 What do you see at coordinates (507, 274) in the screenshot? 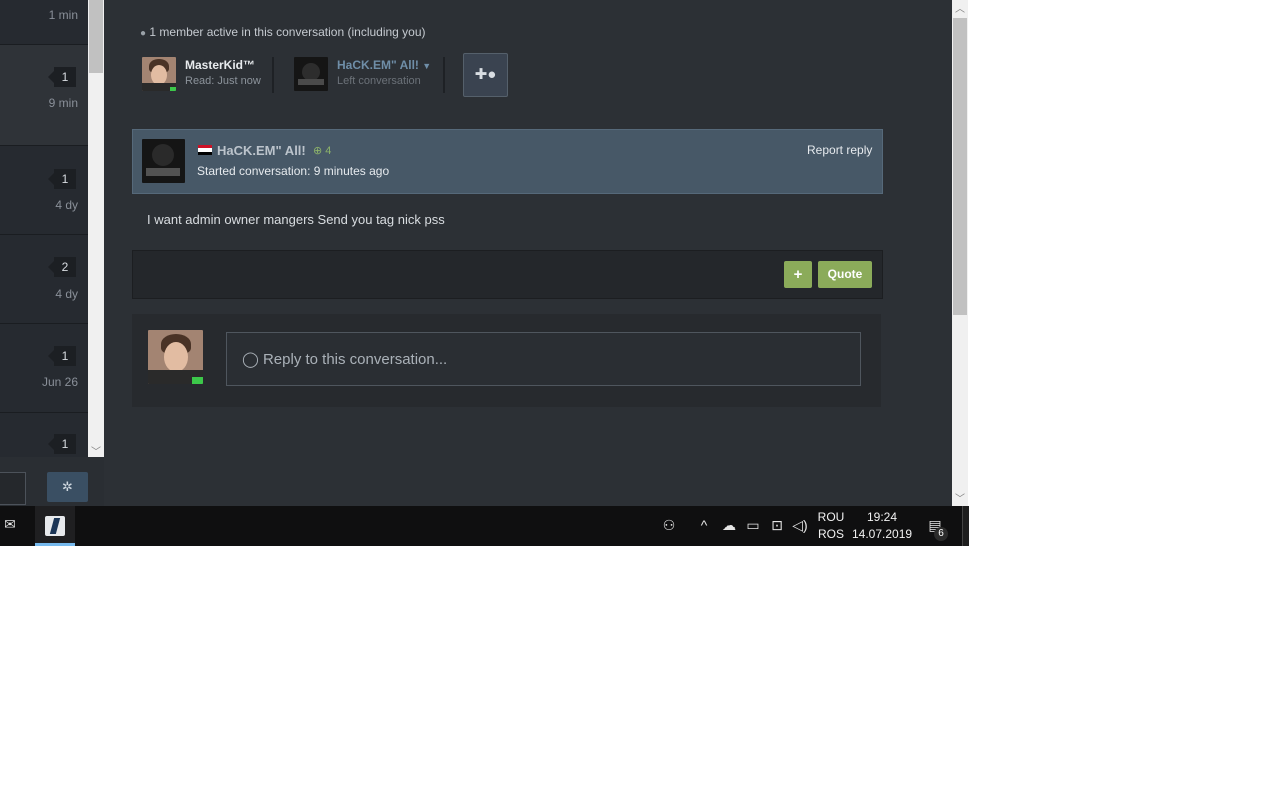
I see `message-footer` at bounding box center [507, 274].